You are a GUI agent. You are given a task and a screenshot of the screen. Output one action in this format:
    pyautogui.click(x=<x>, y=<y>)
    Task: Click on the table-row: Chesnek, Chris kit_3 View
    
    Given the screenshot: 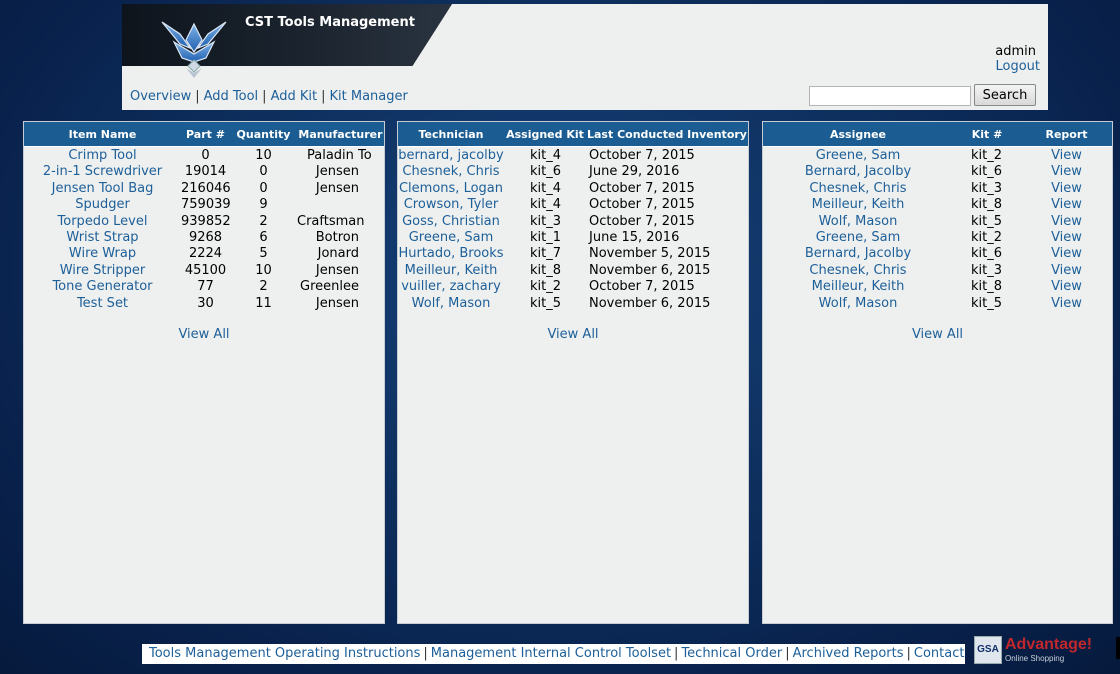 What is the action you would take?
    pyautogui.click(x=937, y=271)
    